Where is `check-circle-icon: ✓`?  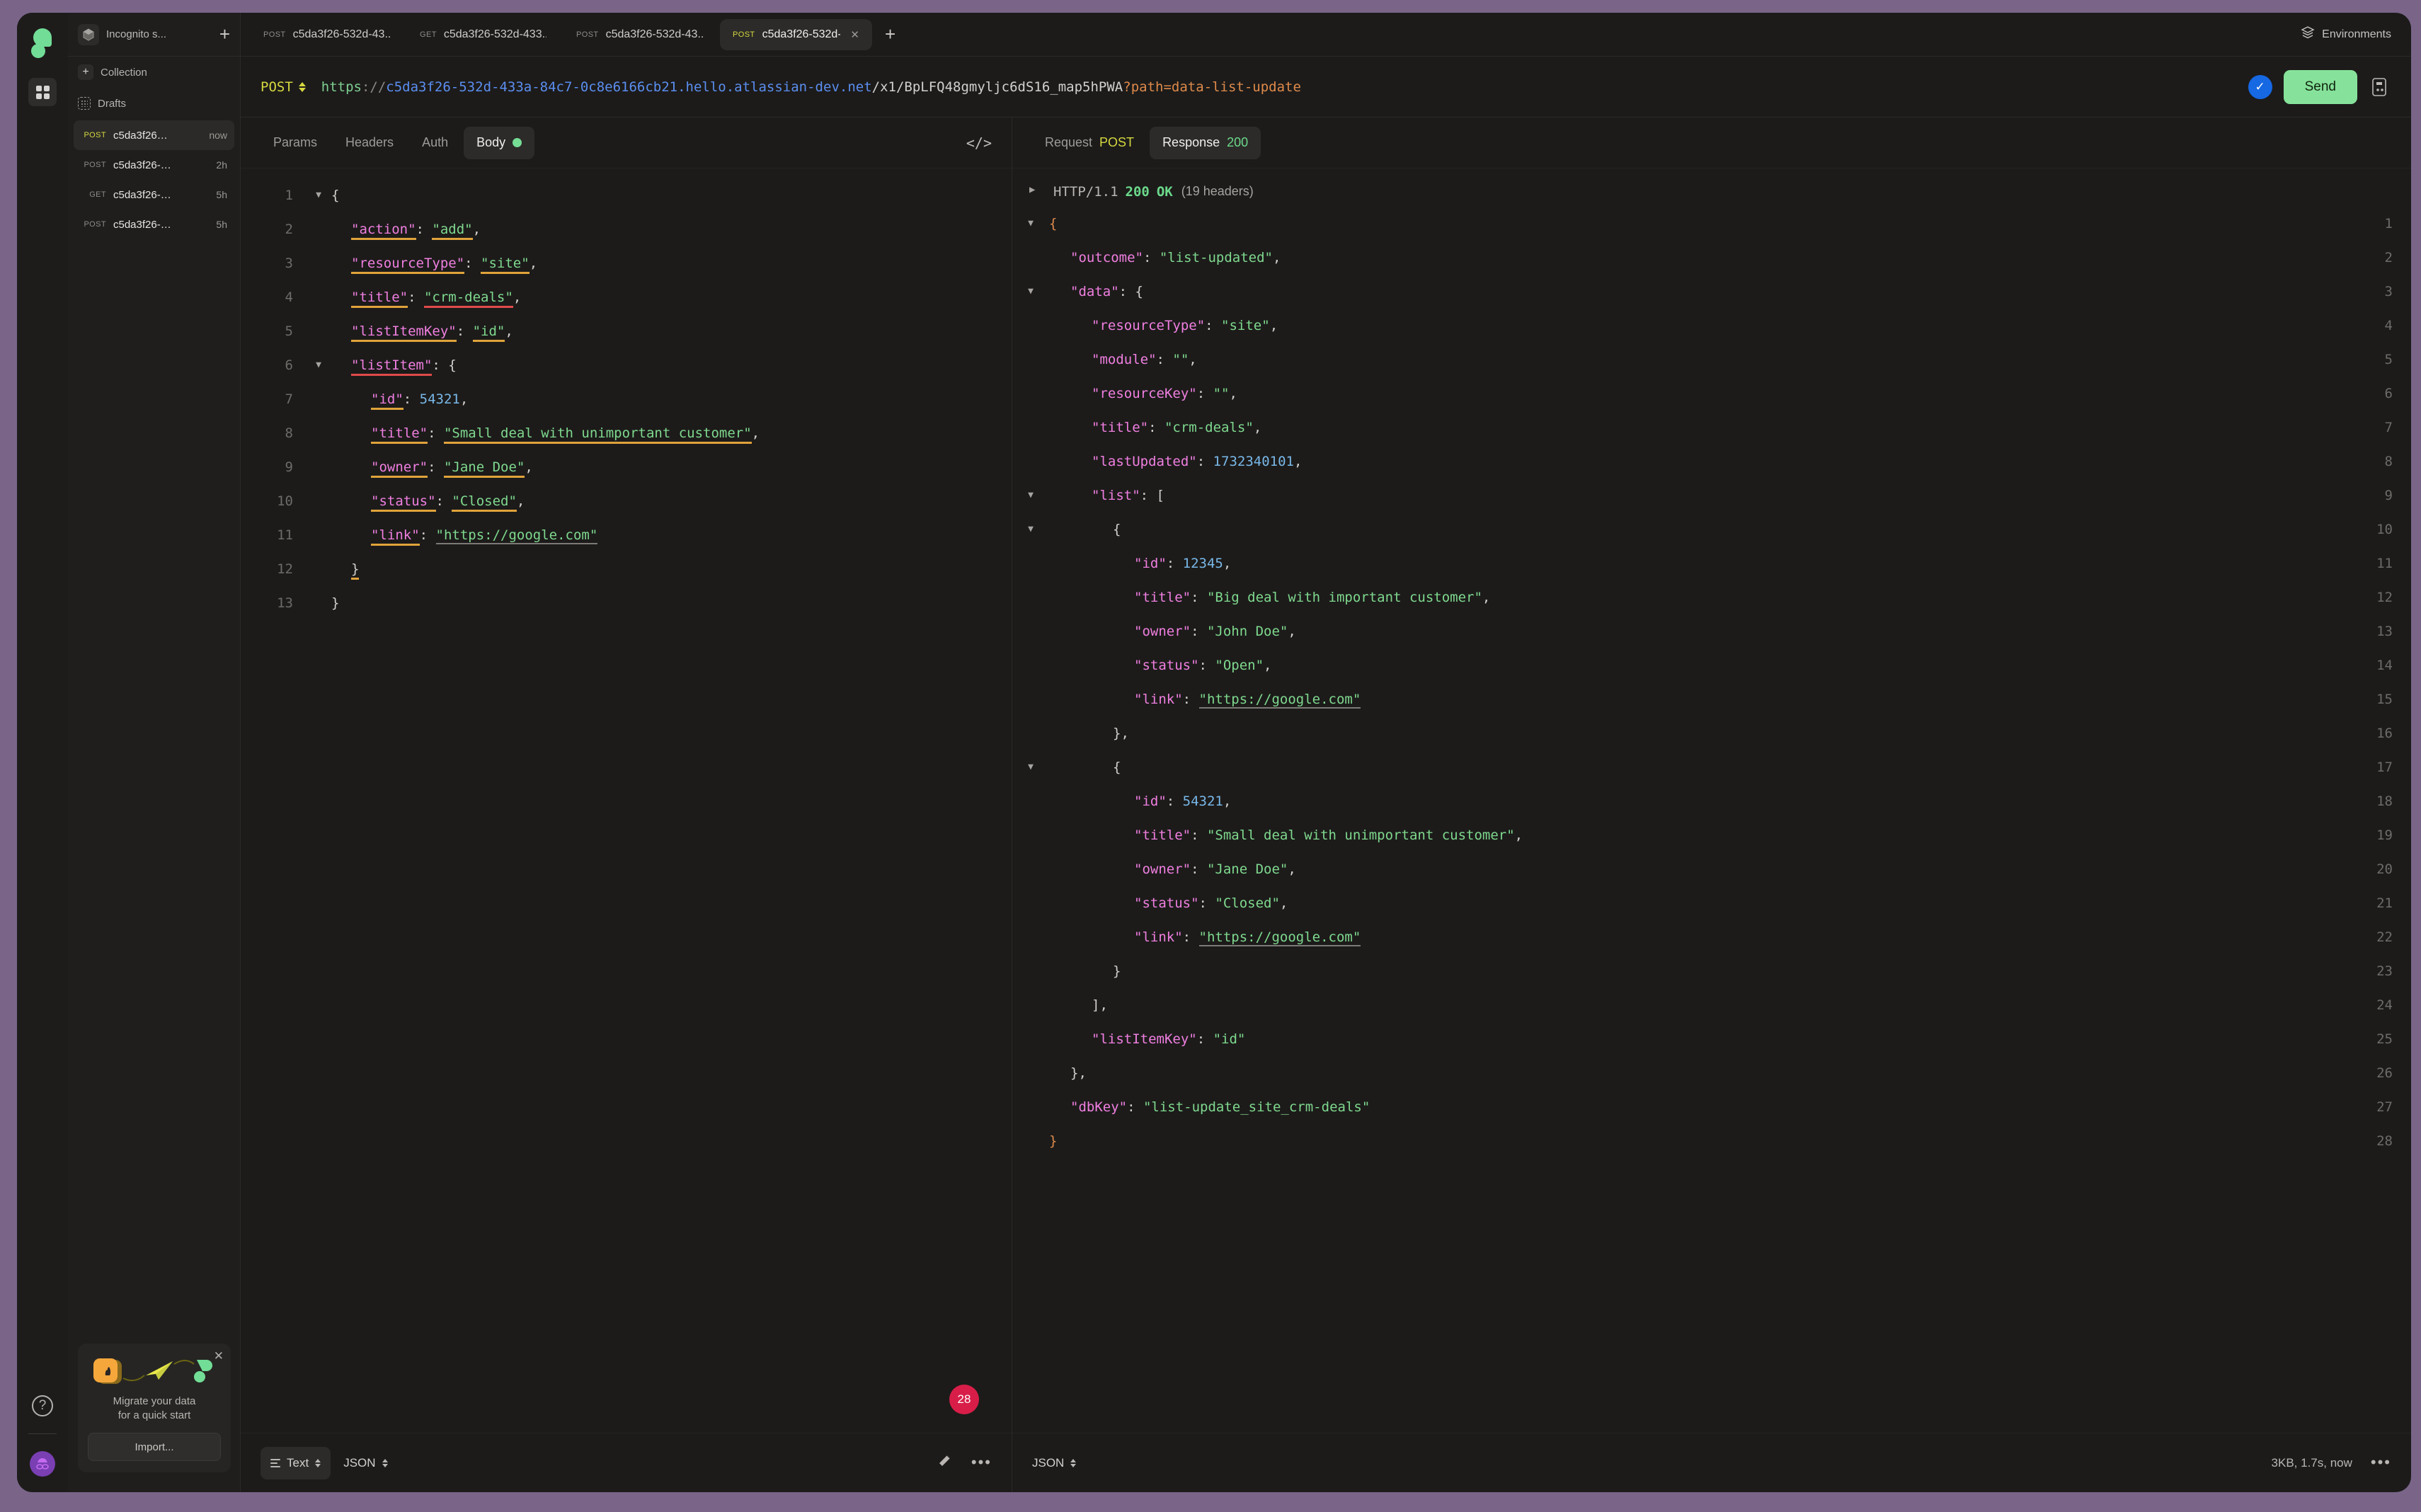
check-circle-icon: ✓ is located at coordinates (2260, 86).